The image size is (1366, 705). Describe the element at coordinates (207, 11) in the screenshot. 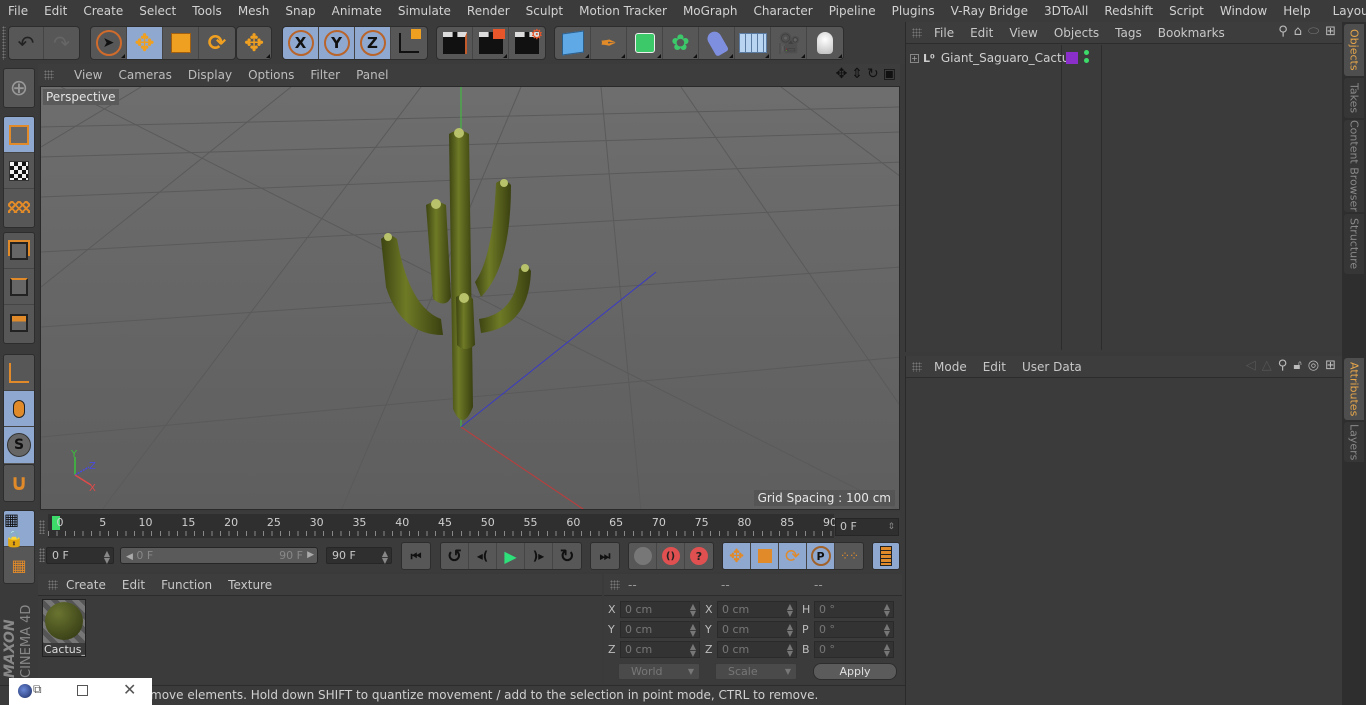

I see `menu-tools: Tools` at that location.